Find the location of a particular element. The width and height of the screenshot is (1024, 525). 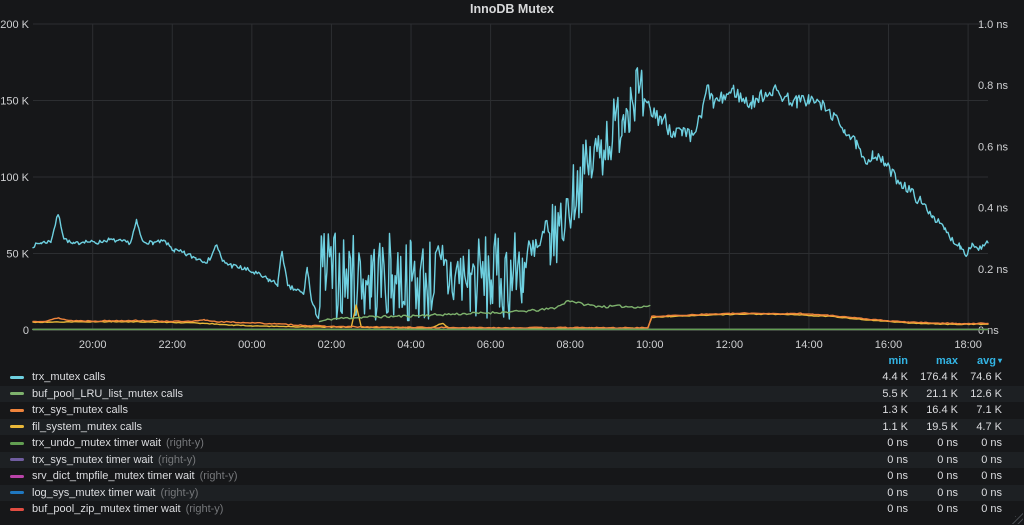

panel-title: InnoDB Mutex is located at coordinates (512, 9).